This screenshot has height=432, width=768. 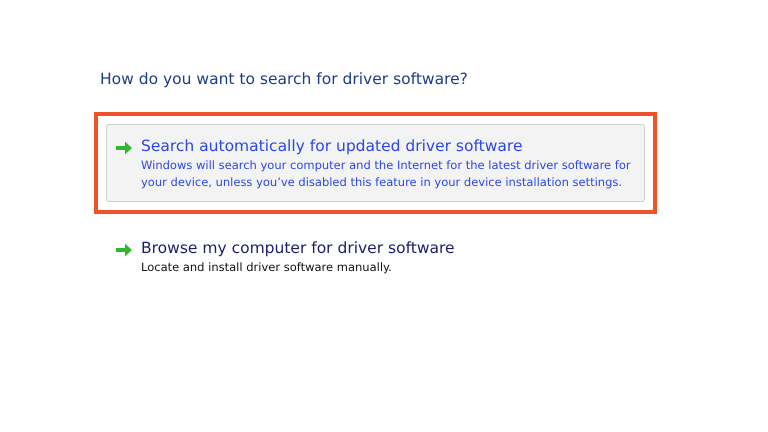 I want to click on option-link: Browse my computer for driver software Locate and install driver software manually., so click(x=375, y=256).